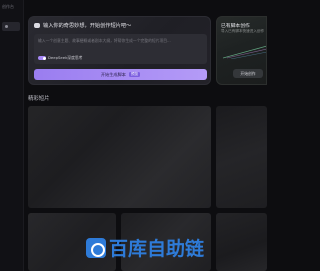  I want to click on create-card-header: 输入你的奇思妙想，开始创作短片吧～, so click(82, 25).